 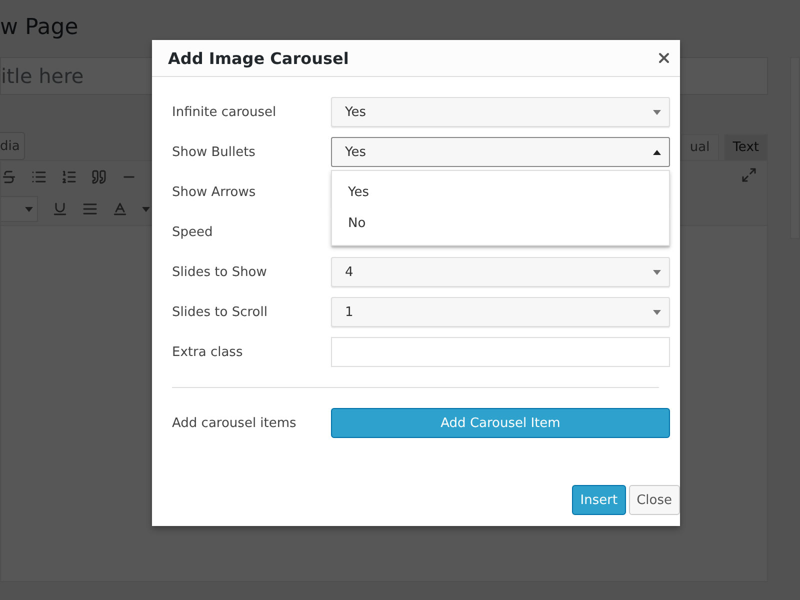 I want to click on bullet-list-icon, so click(x=39, y=177).